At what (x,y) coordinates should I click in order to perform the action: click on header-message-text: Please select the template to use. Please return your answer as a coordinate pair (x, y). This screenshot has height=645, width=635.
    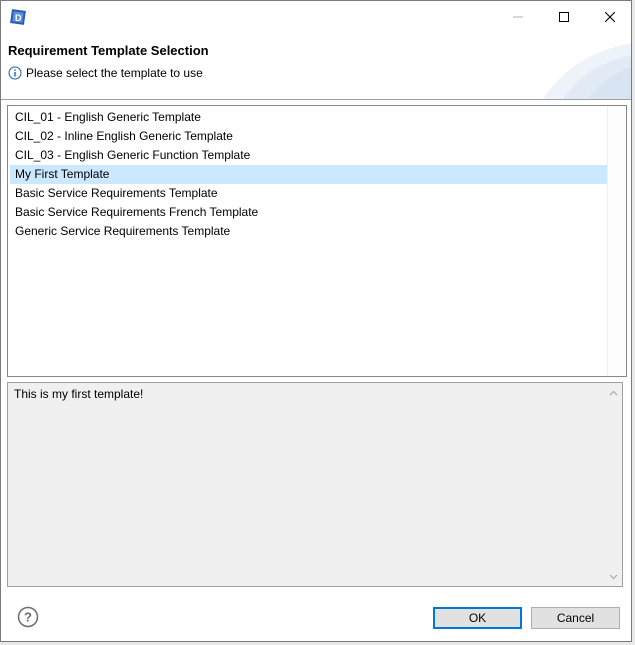
    Looking at the image, I should click on (114, 73).